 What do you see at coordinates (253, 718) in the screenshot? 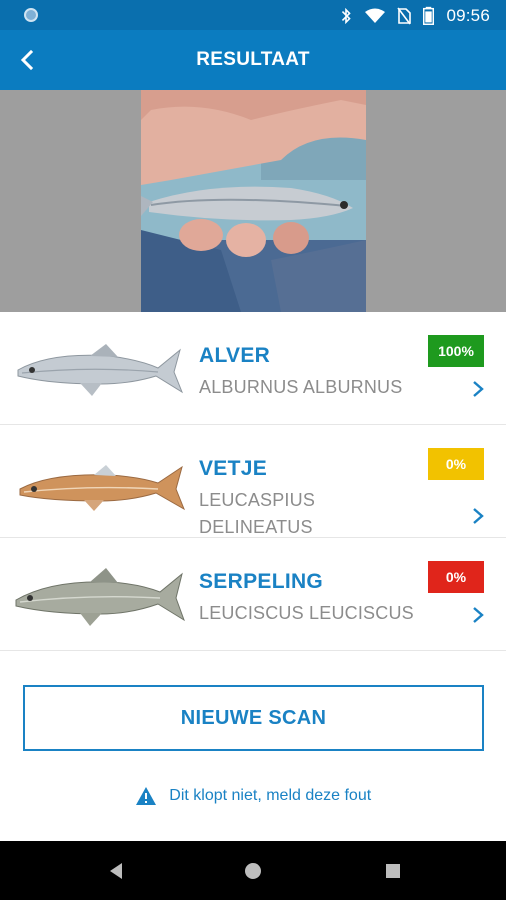
I see `new-scan-button: NIEUWE SCAN` at bounding box center [253, 718].